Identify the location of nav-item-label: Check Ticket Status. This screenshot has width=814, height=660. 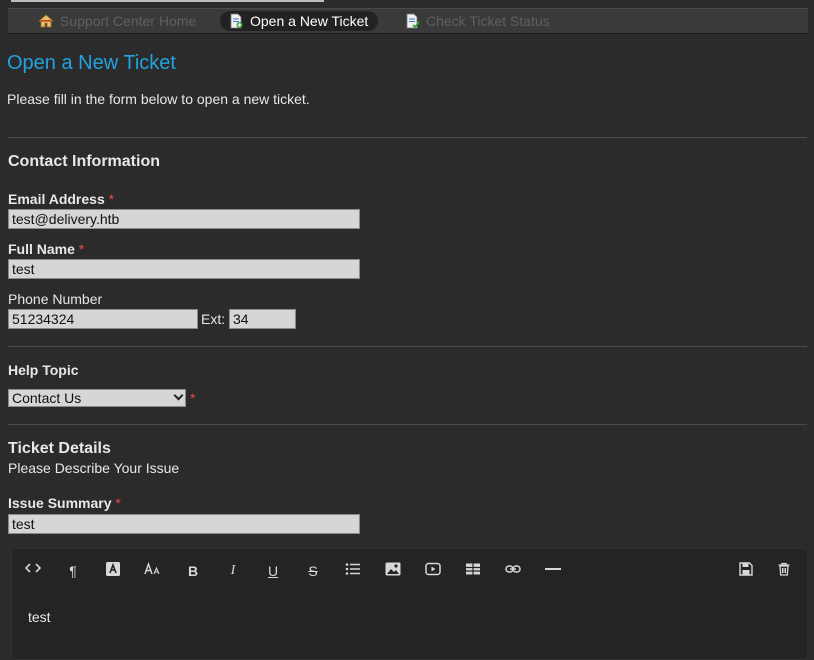
(488, 21).